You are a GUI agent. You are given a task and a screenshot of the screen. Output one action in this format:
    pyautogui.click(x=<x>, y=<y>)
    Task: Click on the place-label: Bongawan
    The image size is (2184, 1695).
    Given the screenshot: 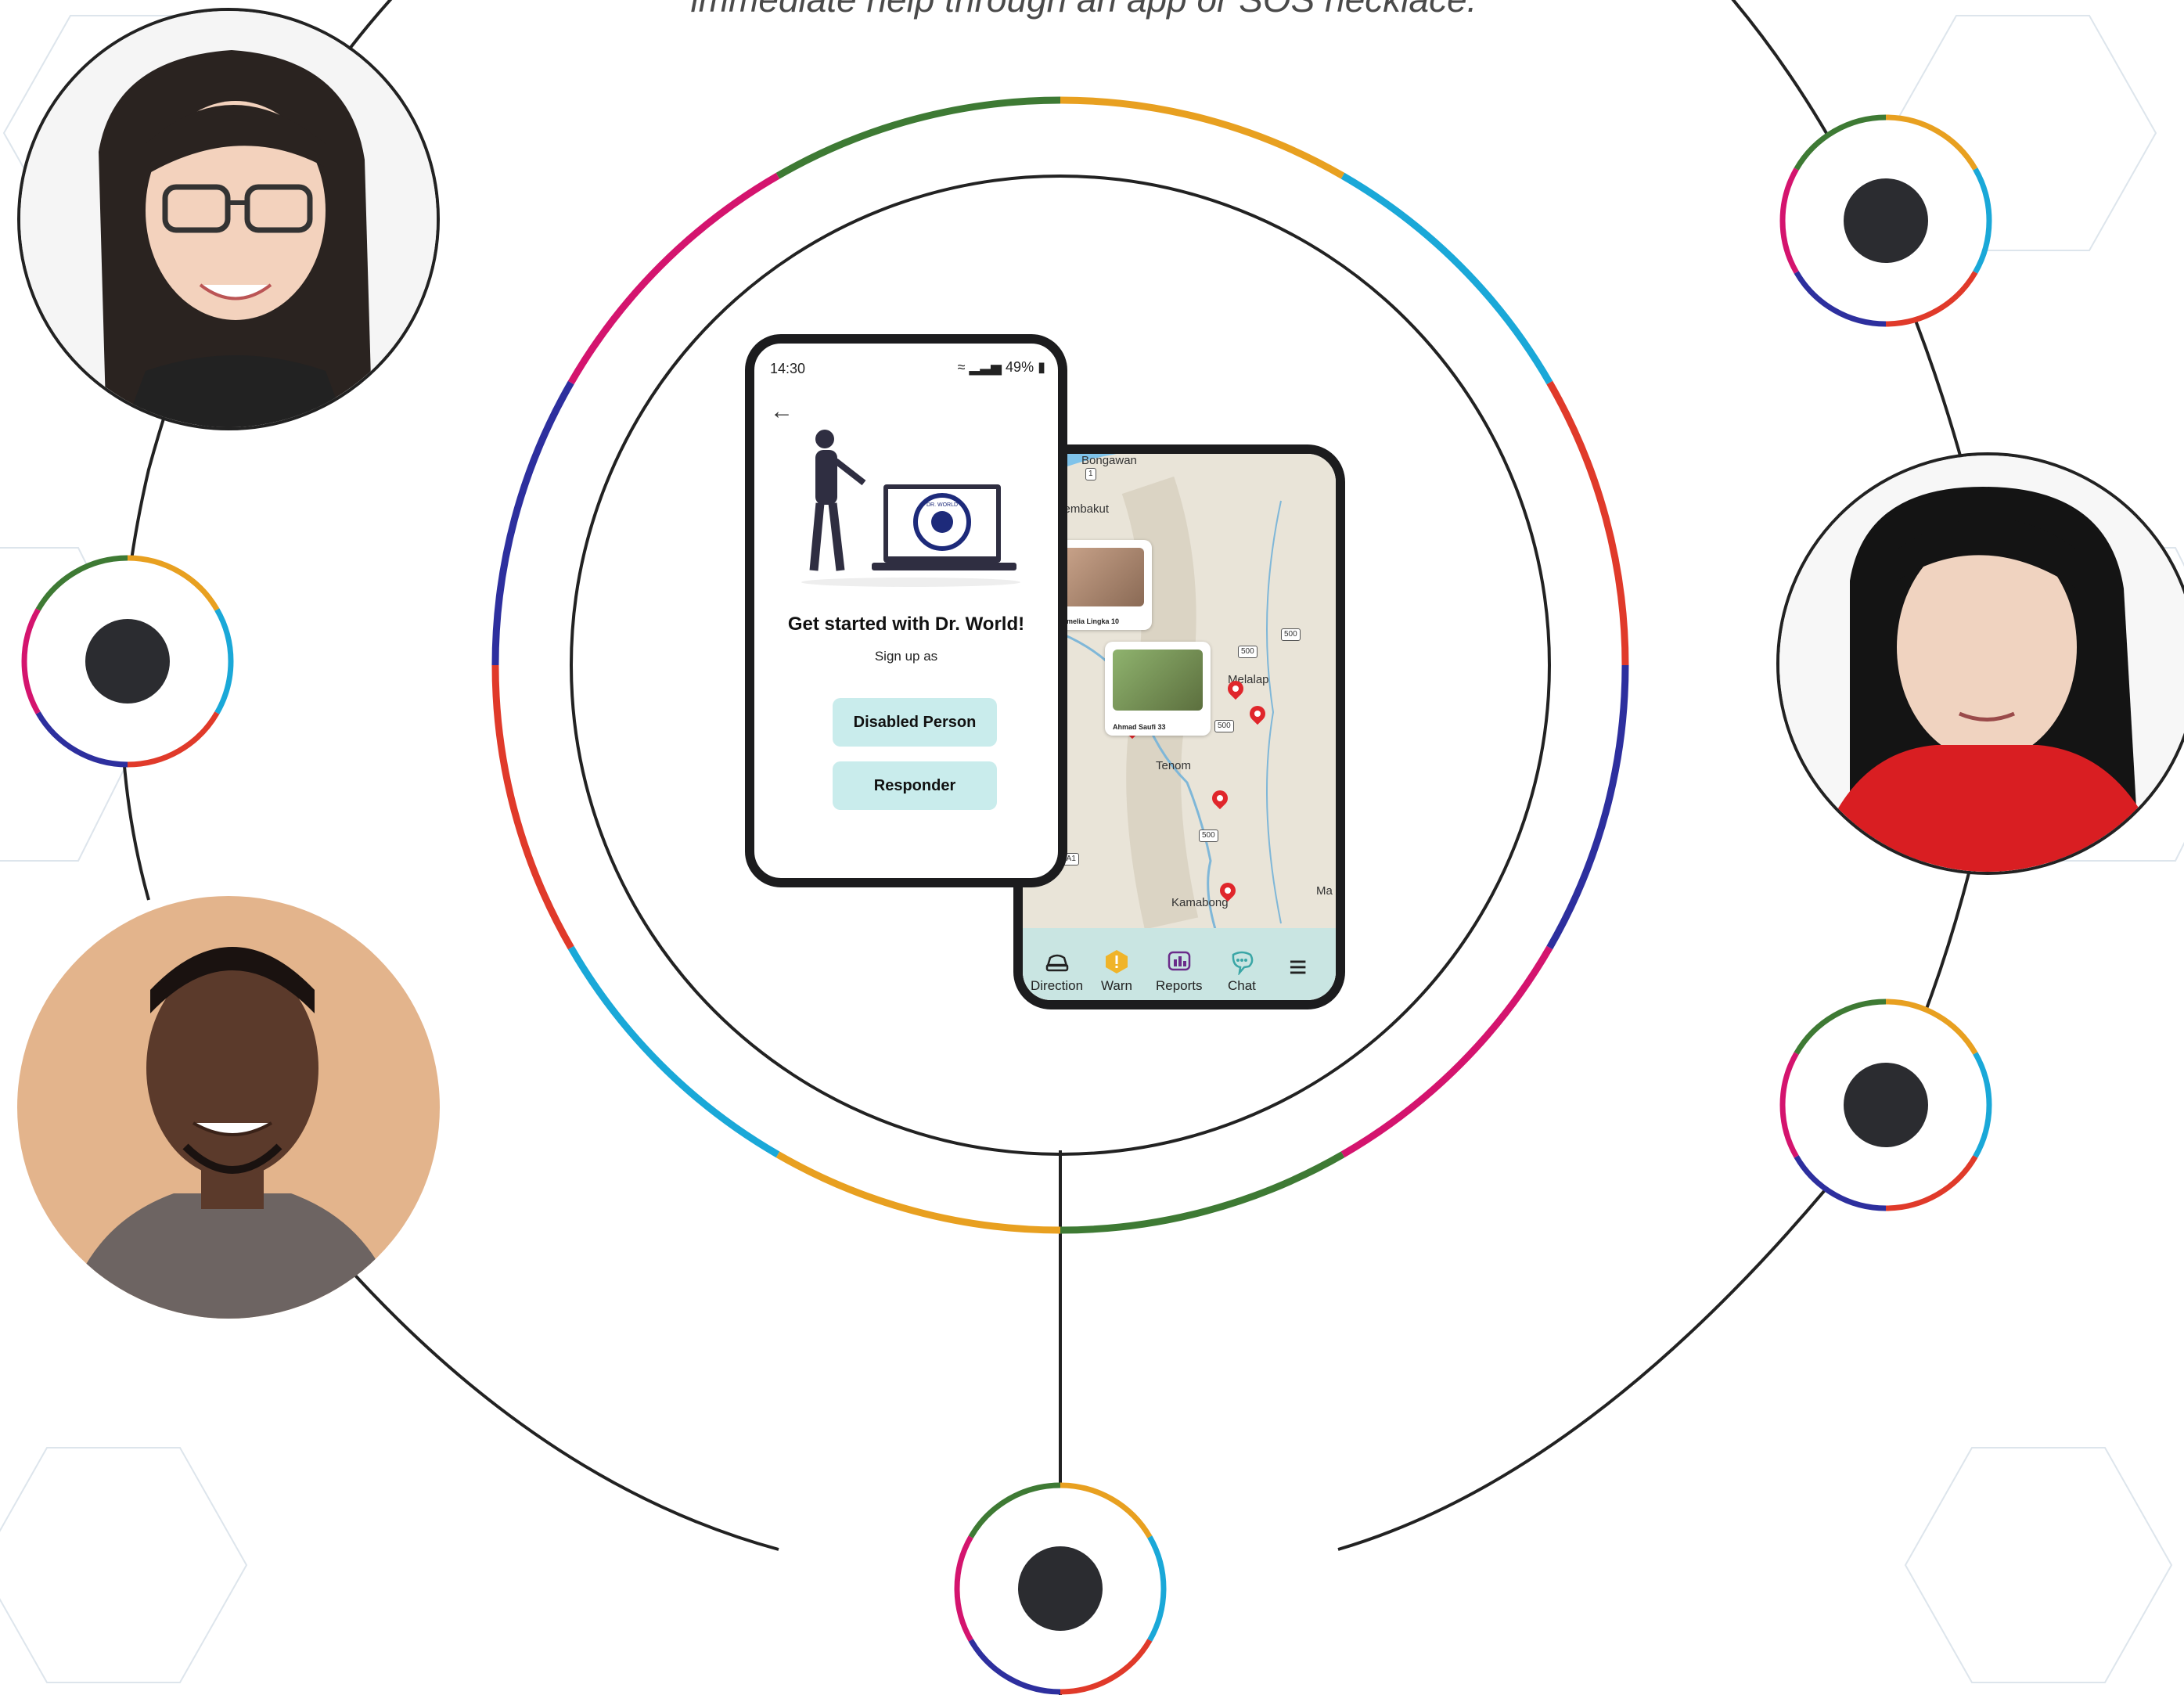 What is the action you would take?
    pyautogui.click(x=1109, y=460)
    